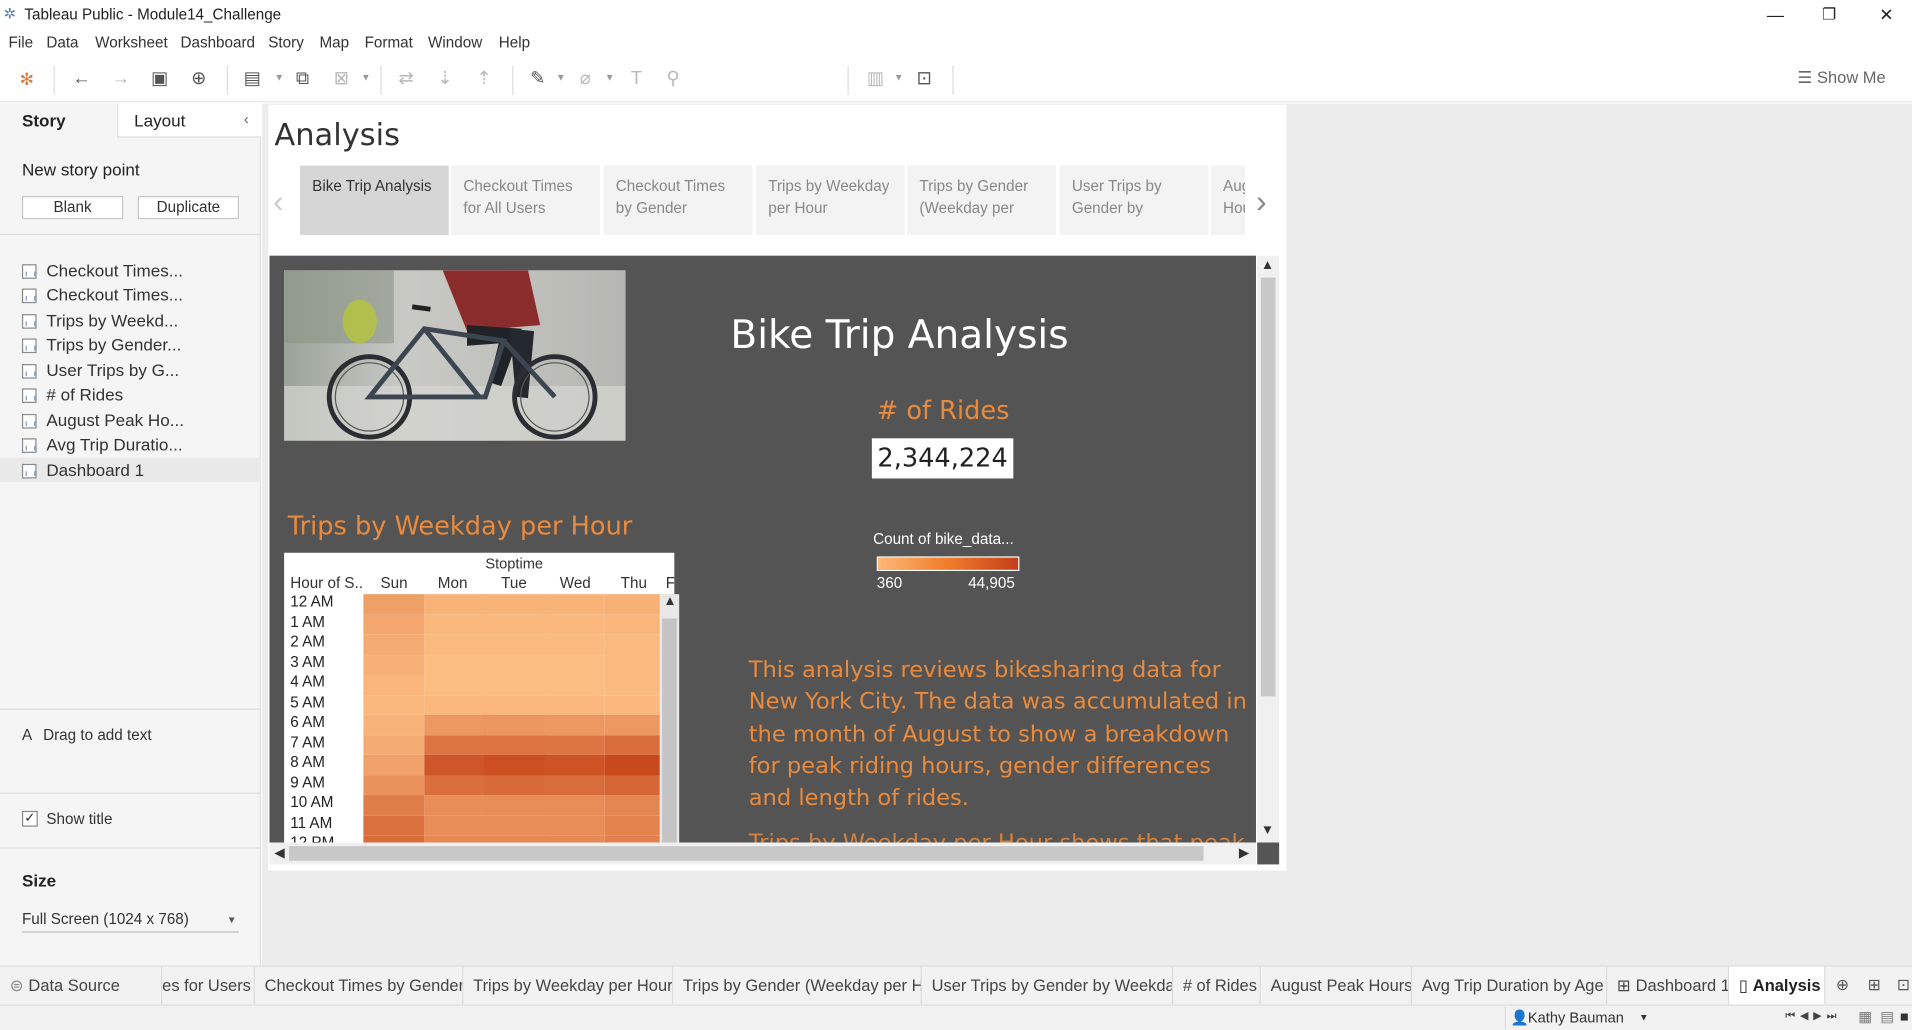 The height and width of the screenshot is (1030, 1912). What do you see at coordinates (81, 985) in the screenshot?
I see `tab-data-source: ⊜ Data Source` at bounding box center [81, 985].